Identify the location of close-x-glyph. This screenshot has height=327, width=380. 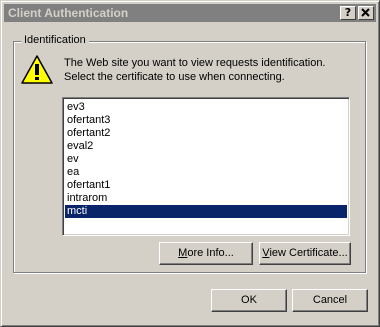
(365, 12).